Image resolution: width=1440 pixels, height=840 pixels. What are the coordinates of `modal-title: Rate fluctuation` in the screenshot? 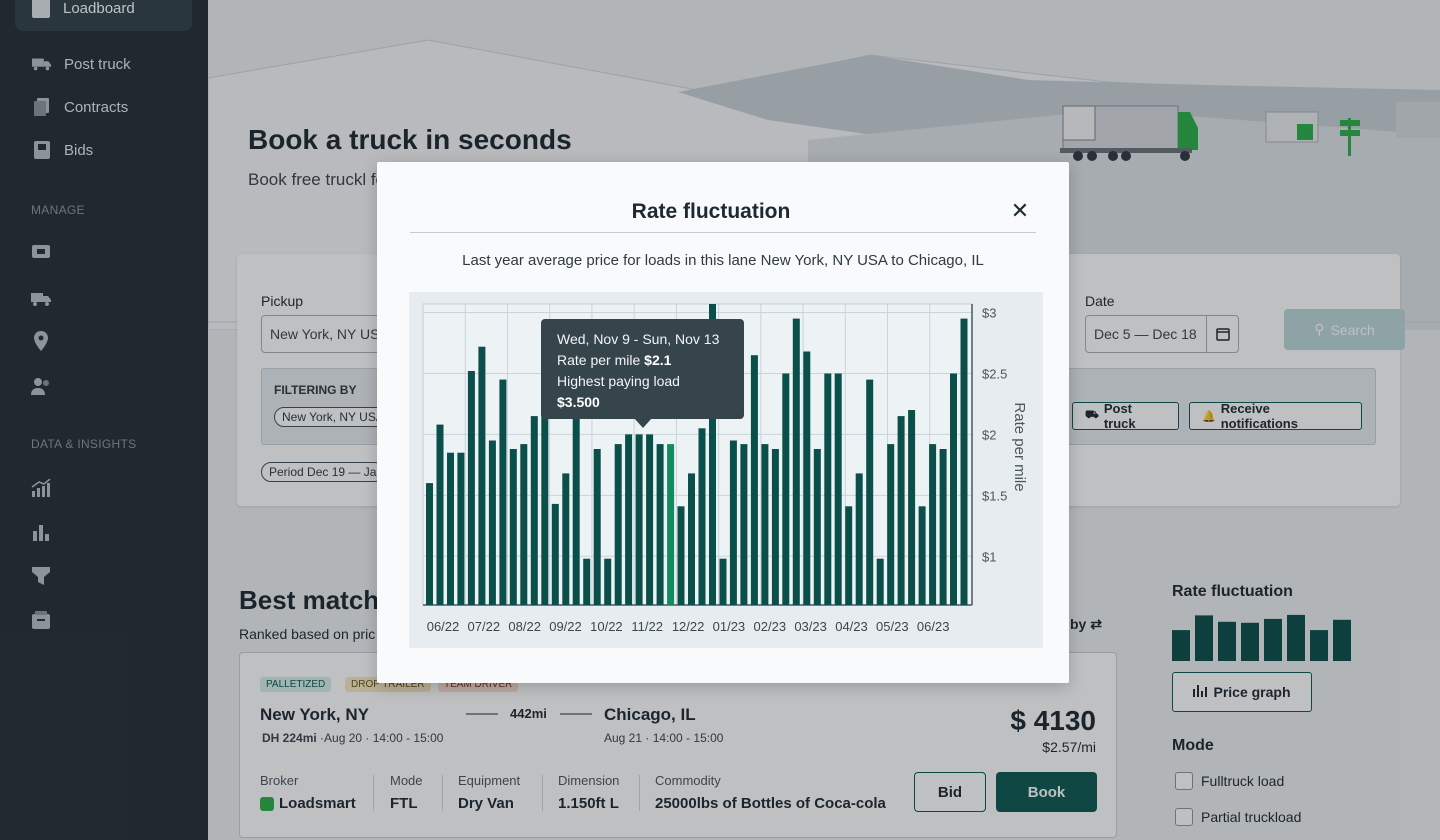 It's located at (711, 211).